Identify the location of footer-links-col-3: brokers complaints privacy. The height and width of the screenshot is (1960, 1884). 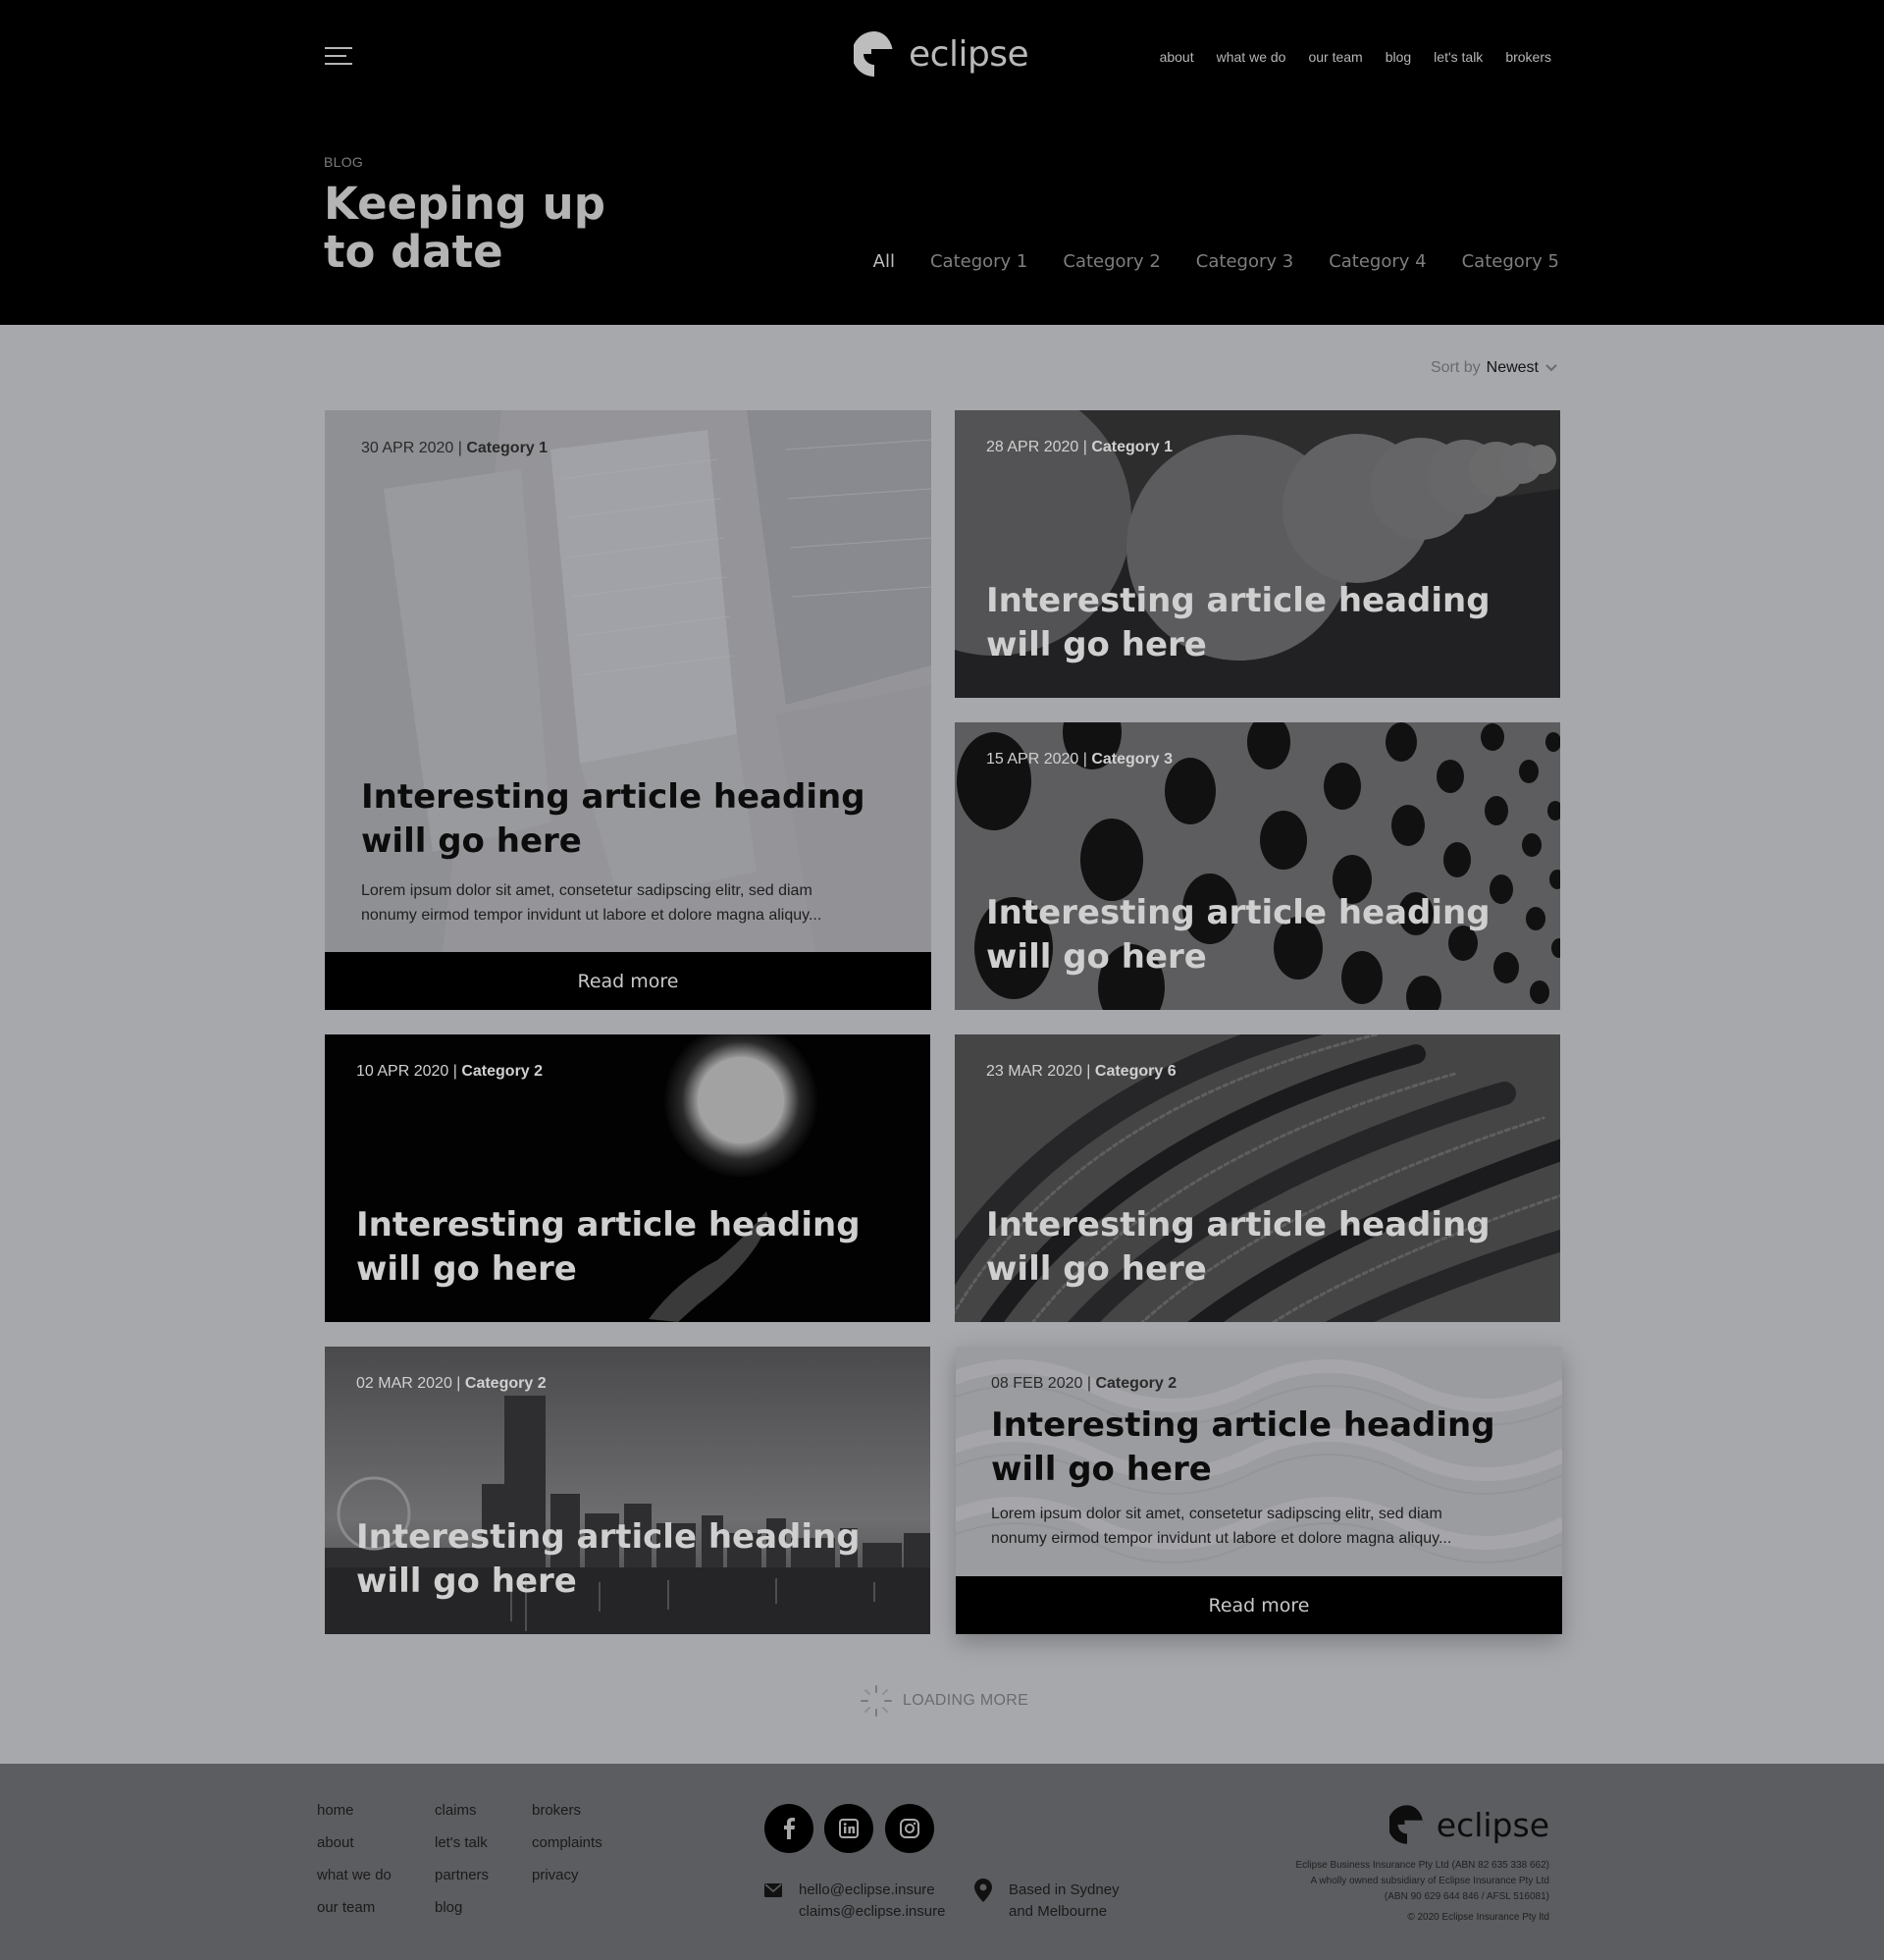
(567, 1843).